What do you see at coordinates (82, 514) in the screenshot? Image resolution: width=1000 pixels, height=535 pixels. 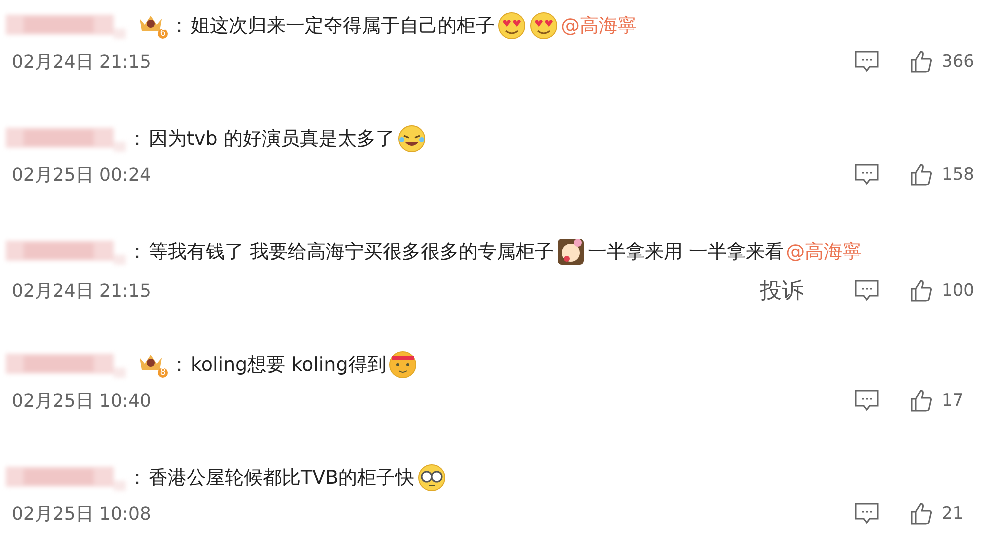 I see `comment-time: 02月25日 10:08` at bounding box center [82, 514].